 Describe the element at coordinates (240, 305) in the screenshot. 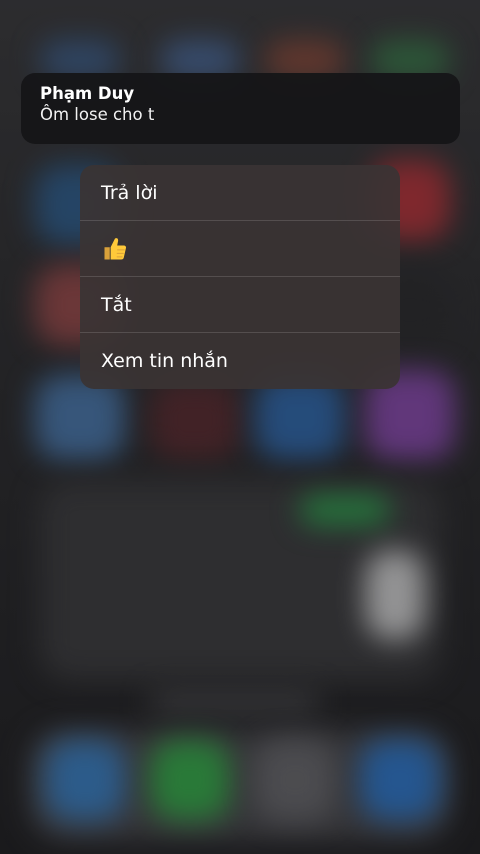

I see `mute-menu-item: Tắt` at that location.